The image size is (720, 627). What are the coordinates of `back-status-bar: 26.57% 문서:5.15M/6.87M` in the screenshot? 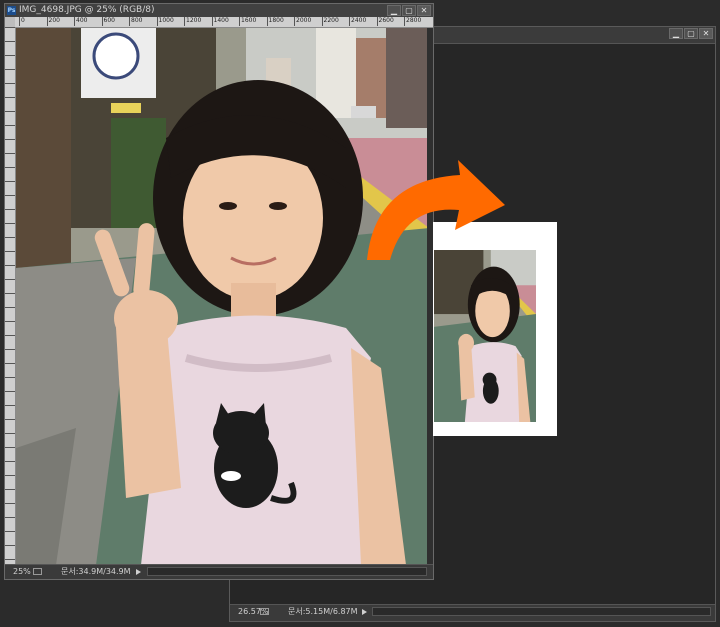 It's located at (472, 612).